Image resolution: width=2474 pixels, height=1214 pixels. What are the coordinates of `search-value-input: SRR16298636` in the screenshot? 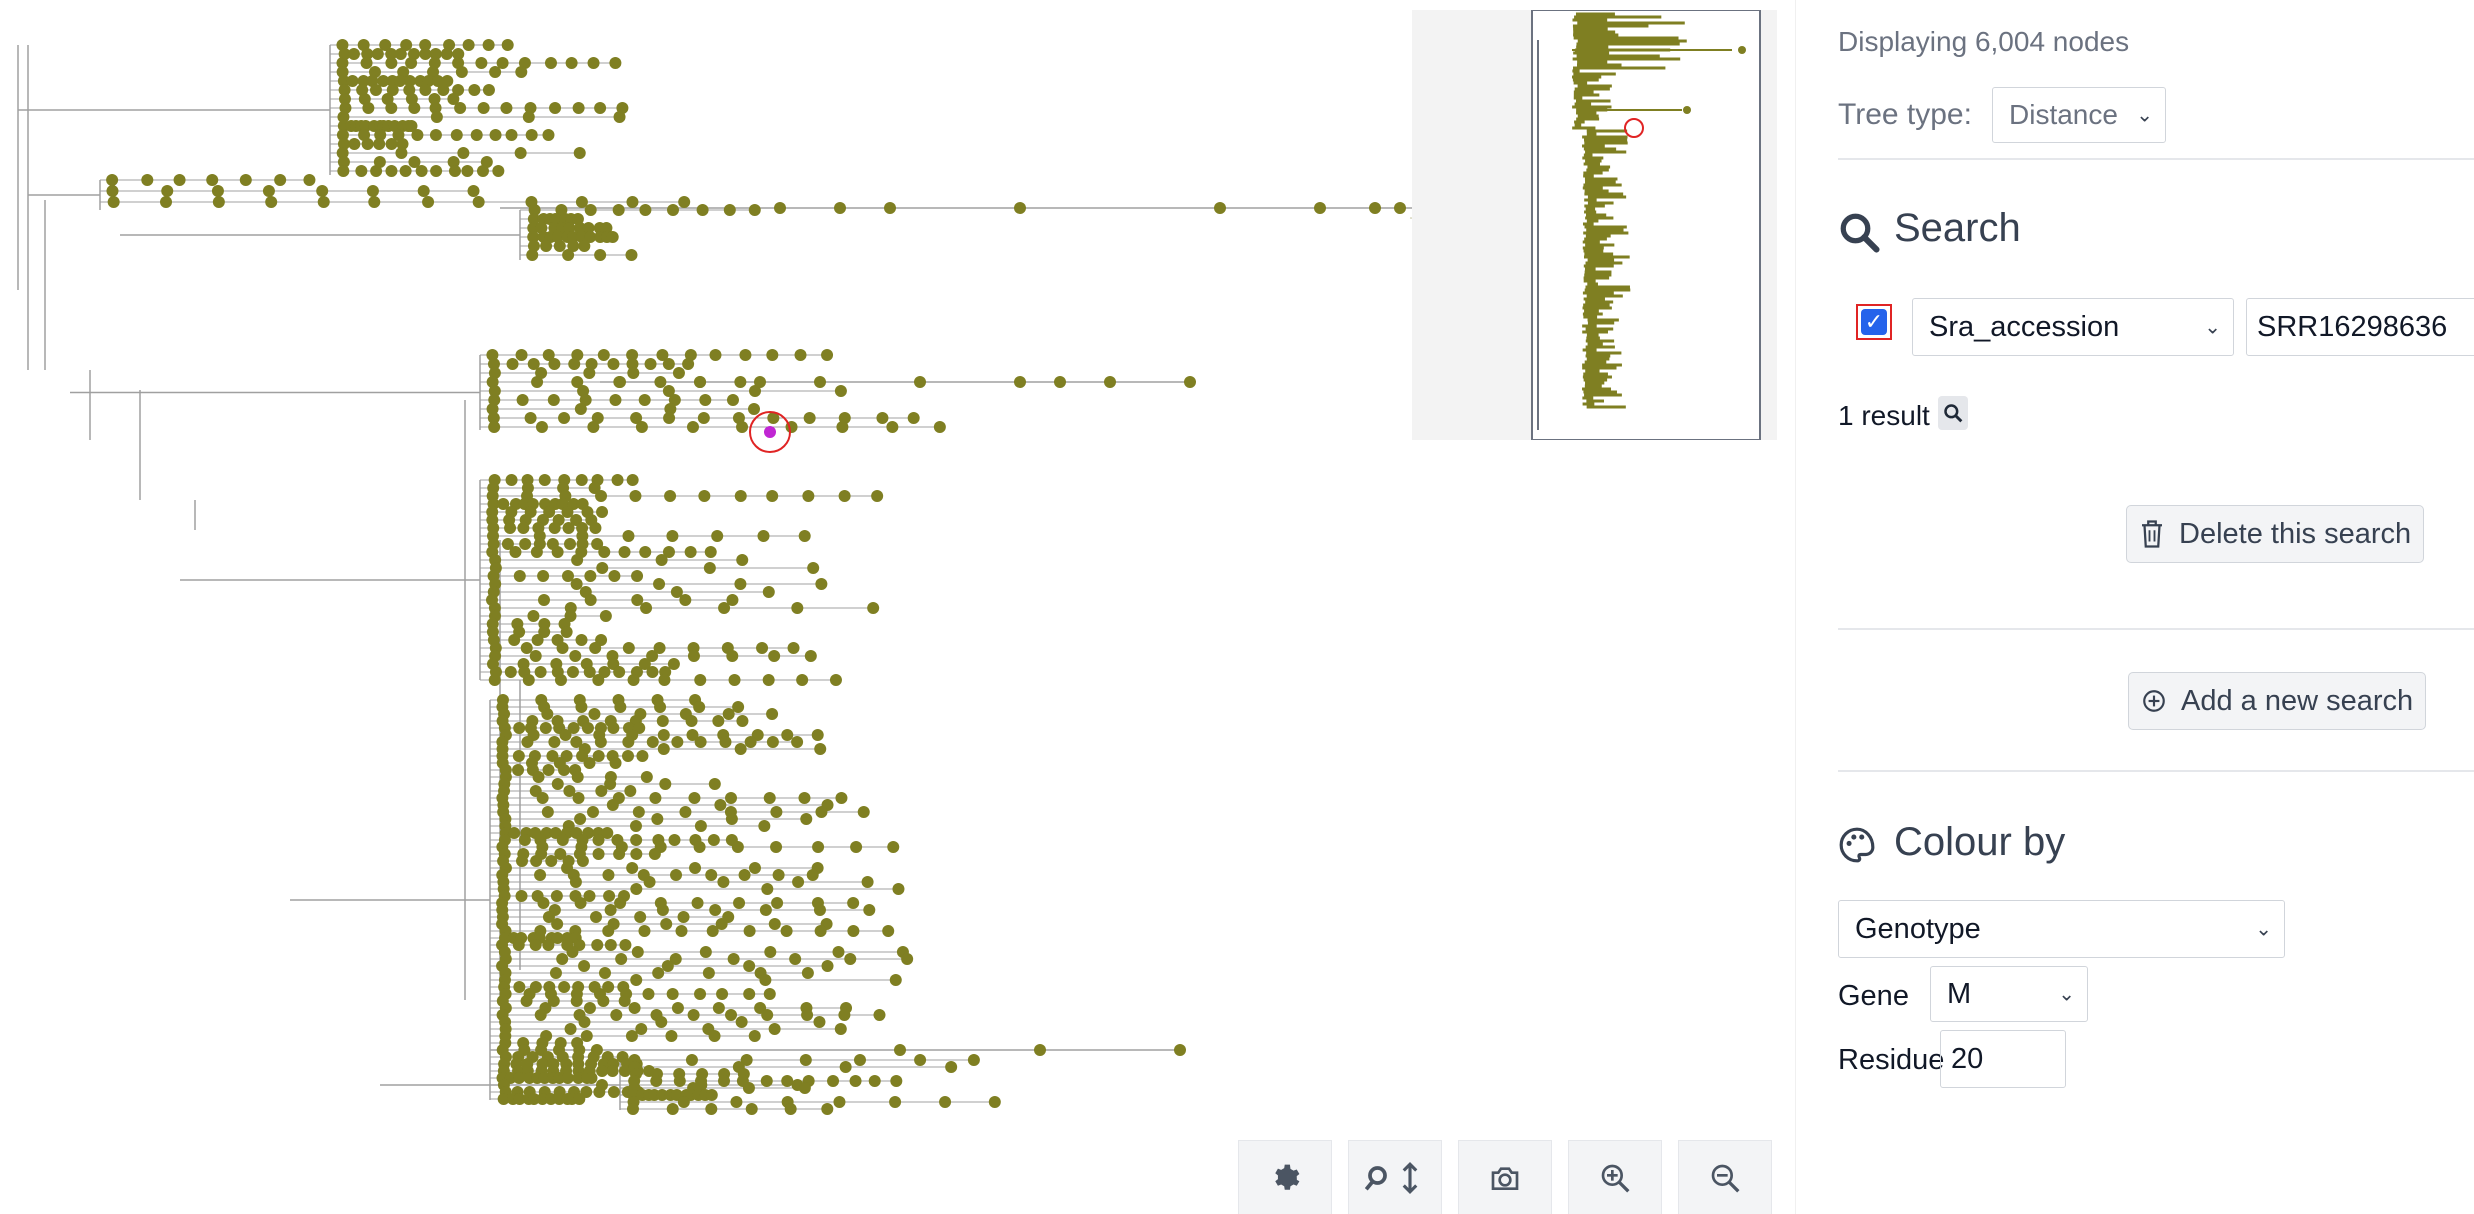 It's located at (2360, 327).